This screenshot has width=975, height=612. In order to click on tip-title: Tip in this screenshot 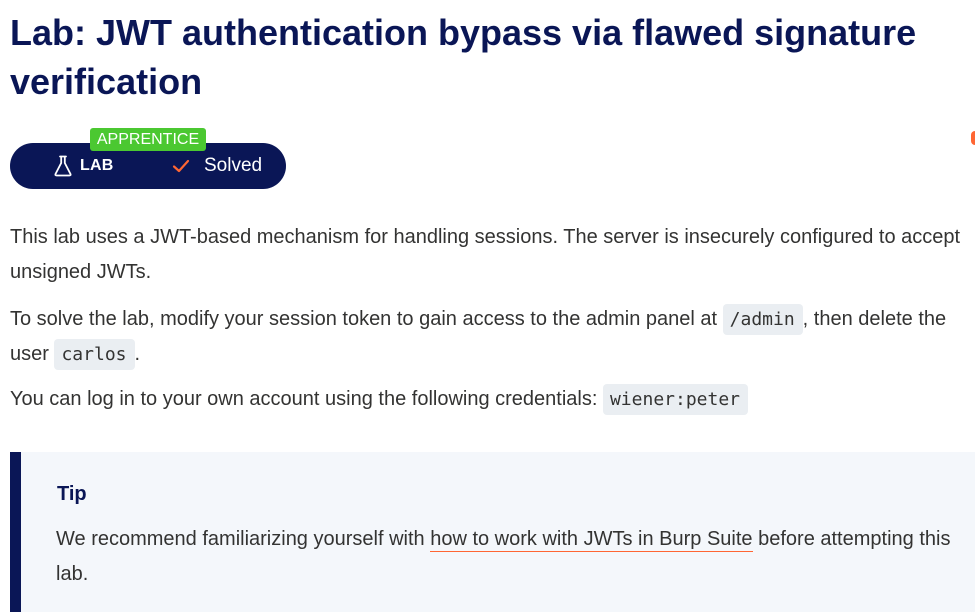, I will do `click(72, 494)`.